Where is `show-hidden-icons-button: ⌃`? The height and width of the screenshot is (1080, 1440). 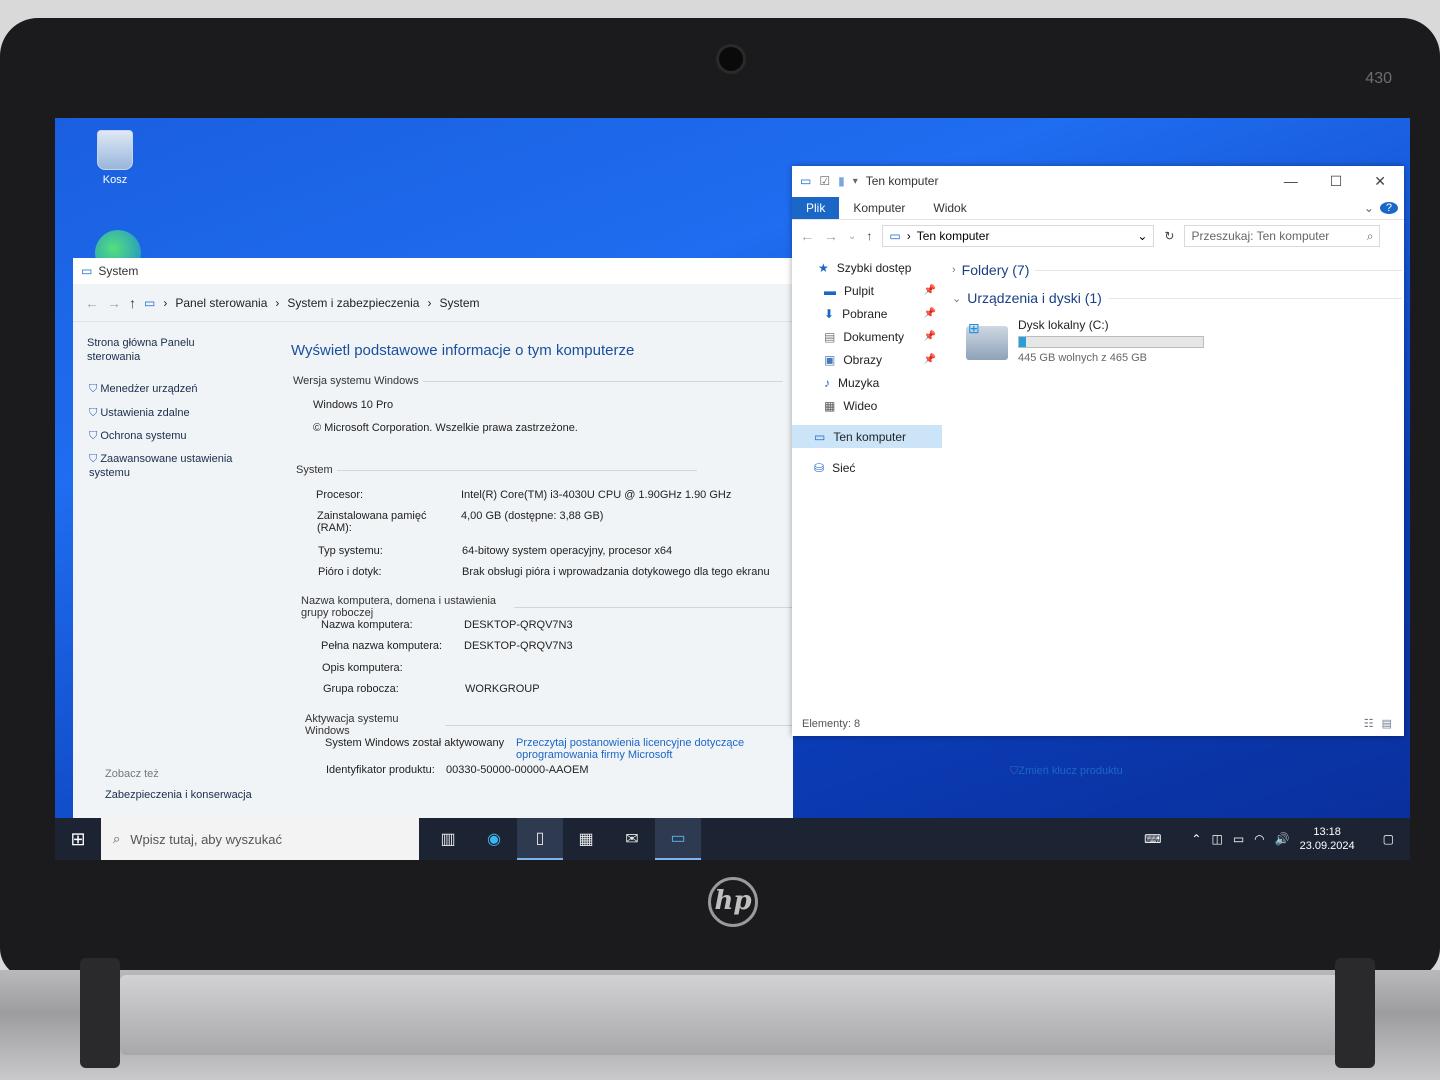
show-hidden-icons-button: ⌃ is located at coordinates (1196, 839).